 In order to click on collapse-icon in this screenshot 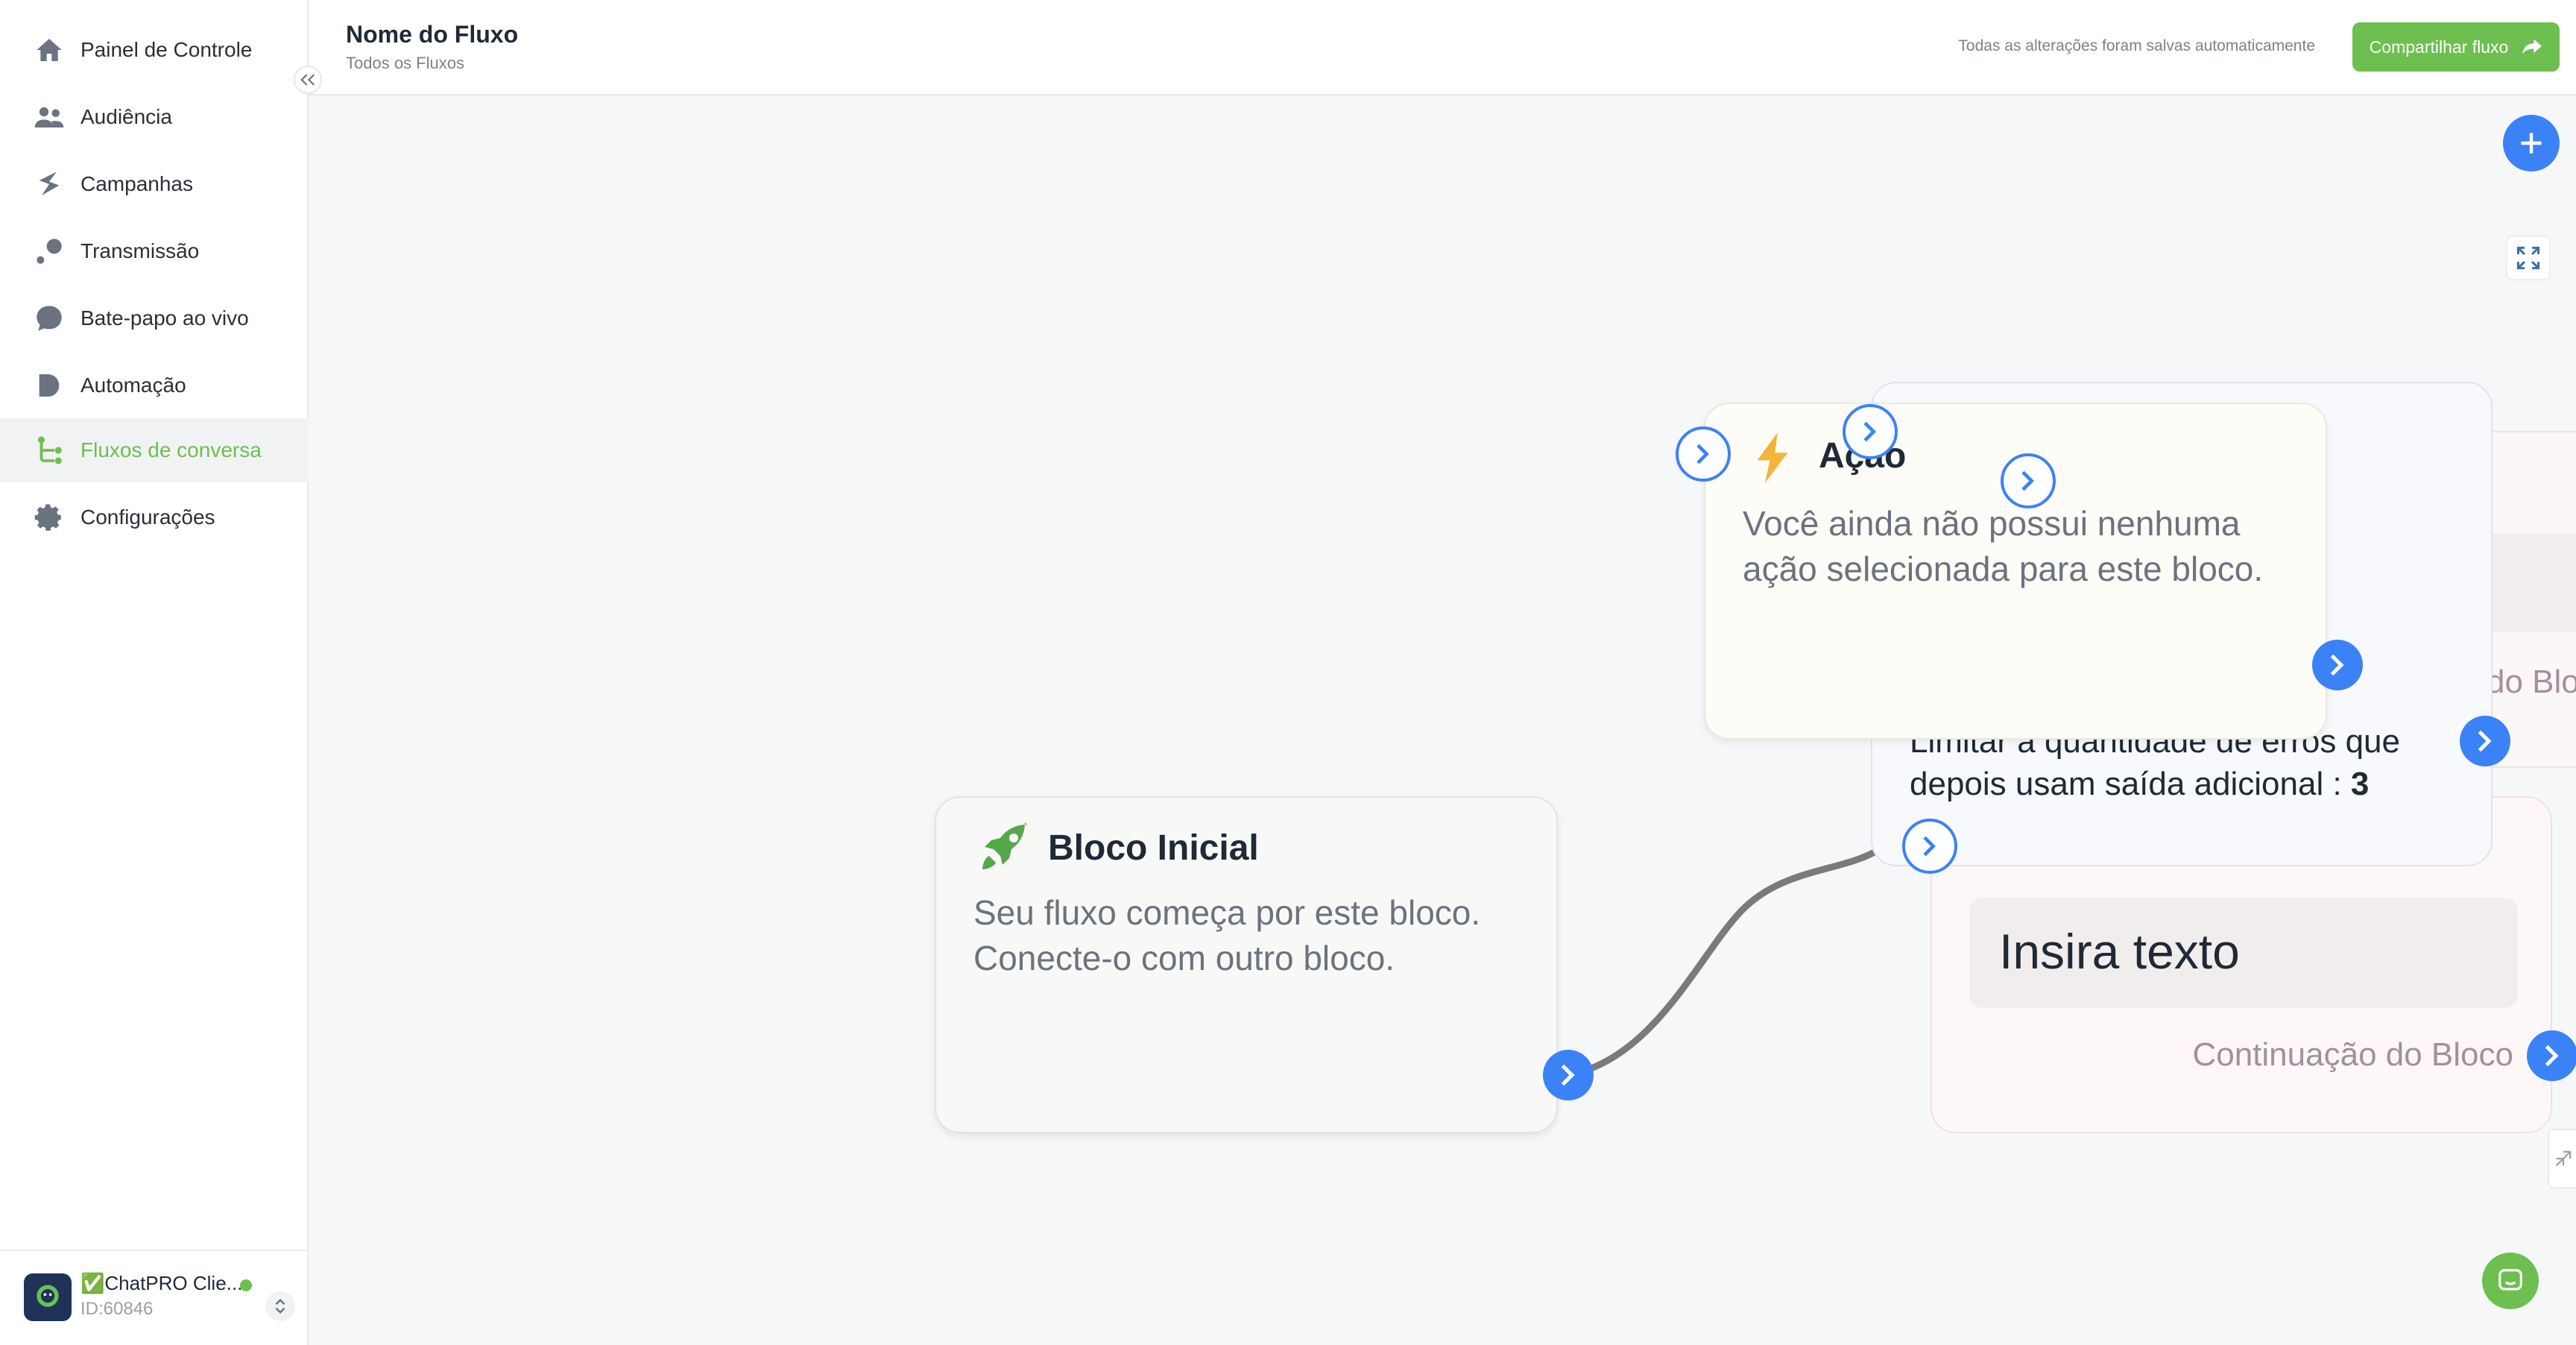, I will do `click(2564, 1158)`.